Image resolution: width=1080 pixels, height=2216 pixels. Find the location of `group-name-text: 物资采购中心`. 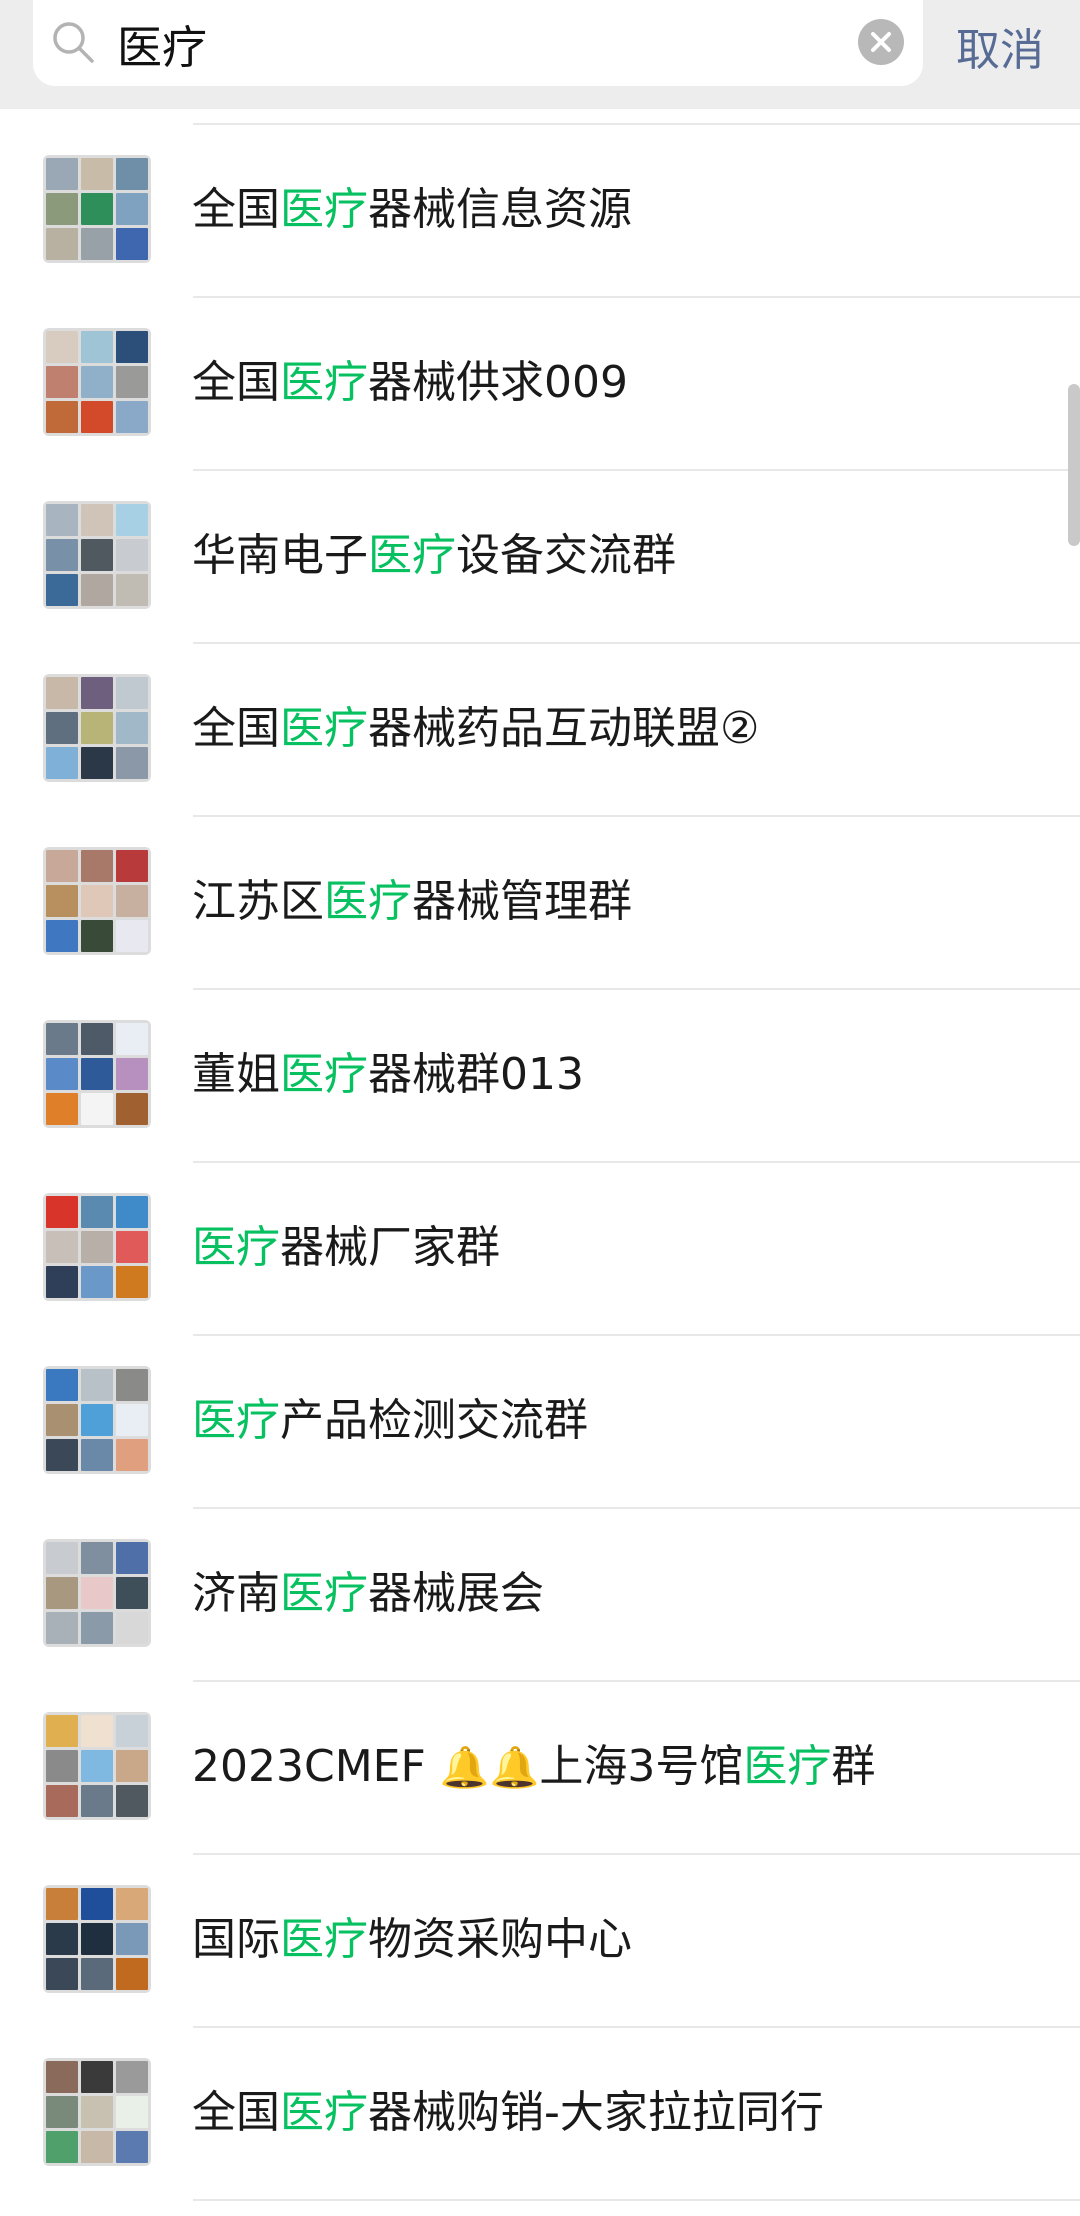

group-name-text: 物资采购中心 is located at coordinates (500, 1939).